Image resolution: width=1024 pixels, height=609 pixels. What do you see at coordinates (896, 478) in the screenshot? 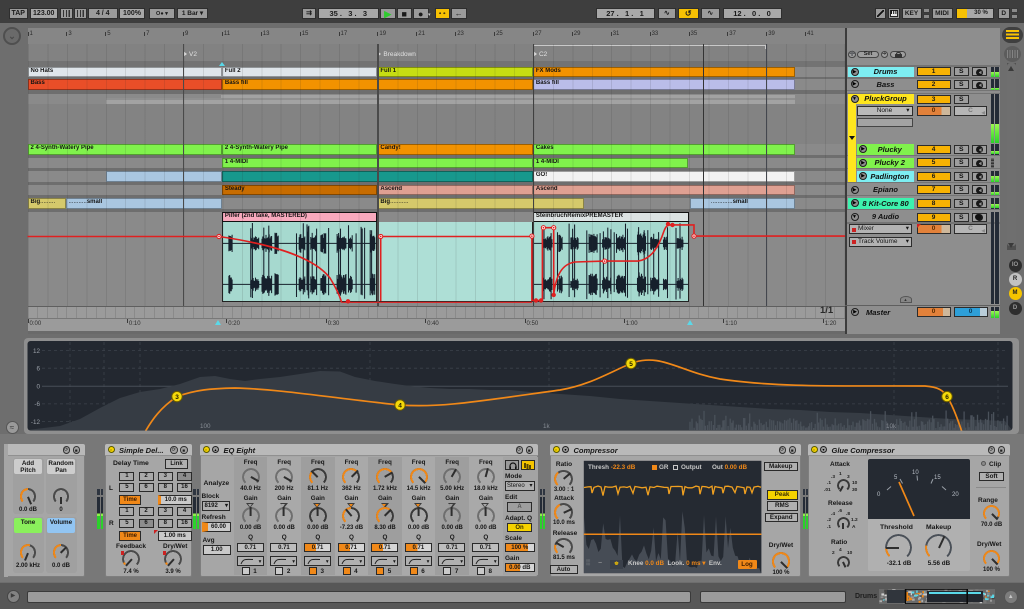
I see `svg-text: 5` at bounding box center [896, 478].